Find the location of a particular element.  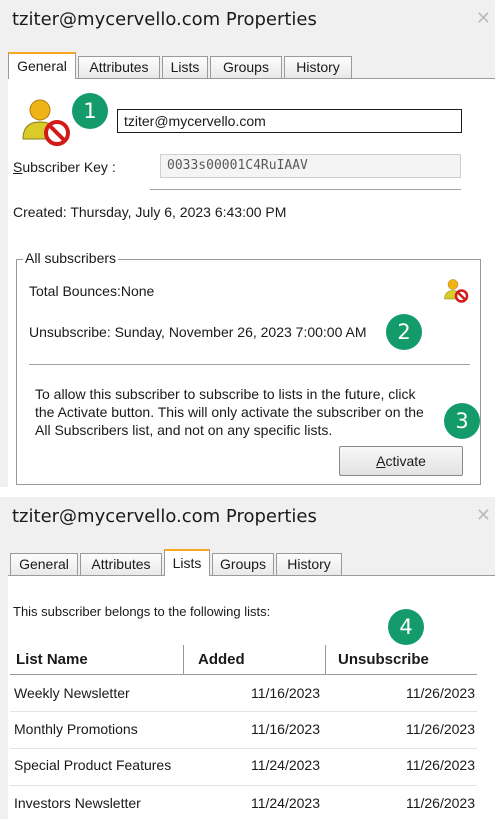

subscriber-key-label-text: ubscriber Key : is located at coordinates (69, 167).